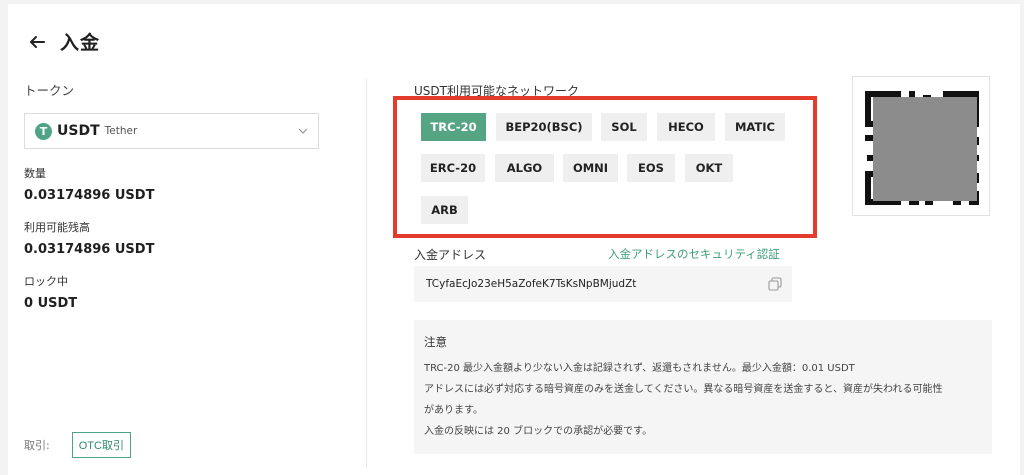 Image resolution: width=1024 pixels, height=475 pixels. What do you see at coordinates (101, 445) in the screenshot?
I see `otc-trade-button: OTC取引` at bounding box center [101, 445].